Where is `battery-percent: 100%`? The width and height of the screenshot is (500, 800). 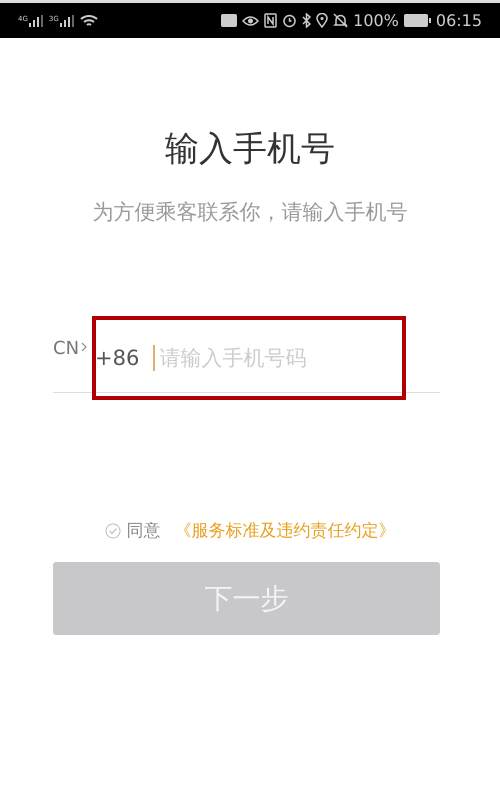
battery-percent: 100% is located at coordinates (376, 20).